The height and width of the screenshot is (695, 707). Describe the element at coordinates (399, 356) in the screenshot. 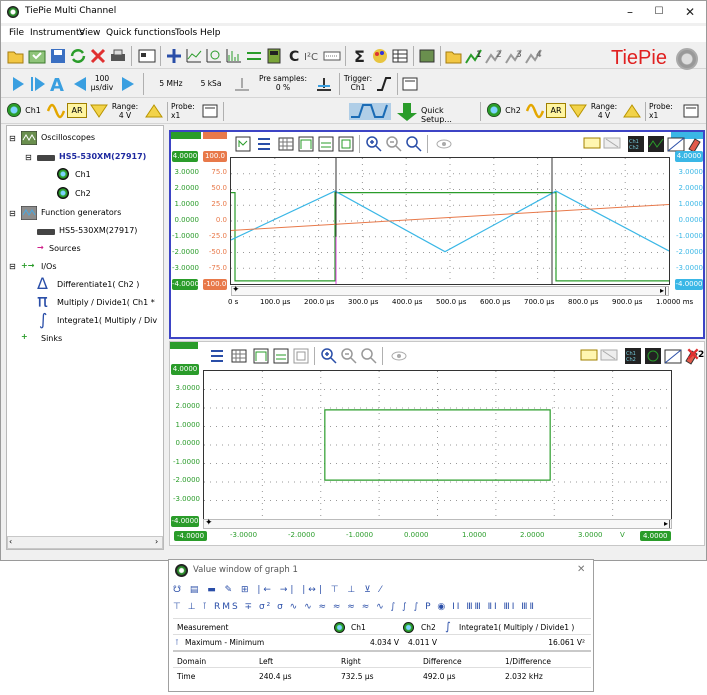

I see `graph2-view-icon` at that location.